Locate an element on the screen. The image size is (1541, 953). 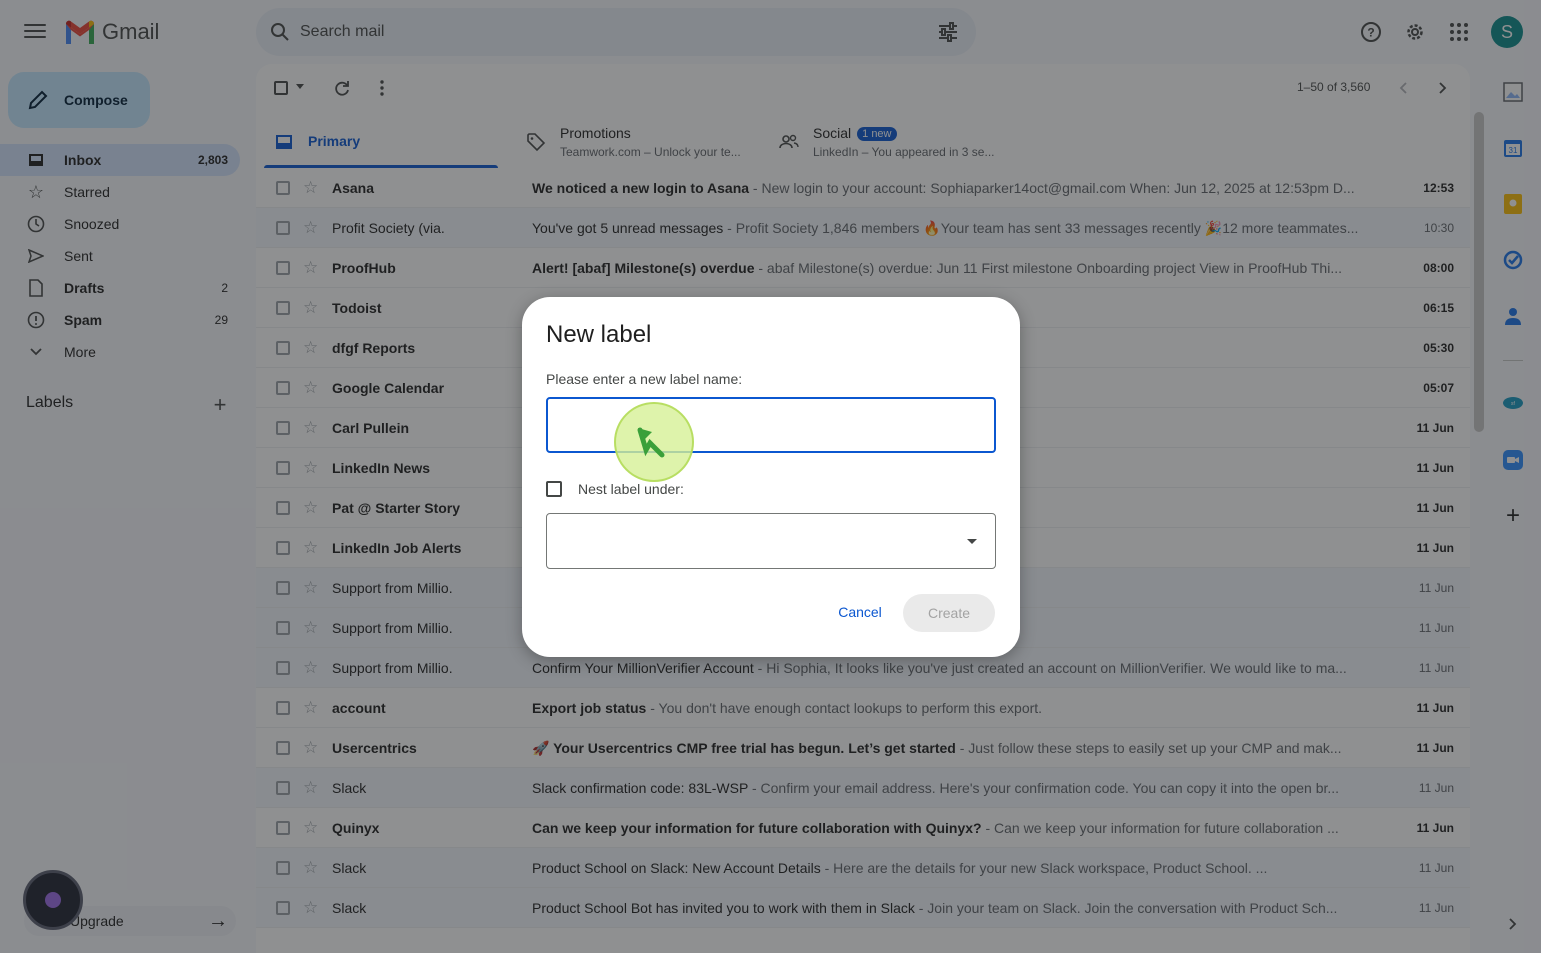
dropdown-caret-icon is located at coordinates (972, 541).